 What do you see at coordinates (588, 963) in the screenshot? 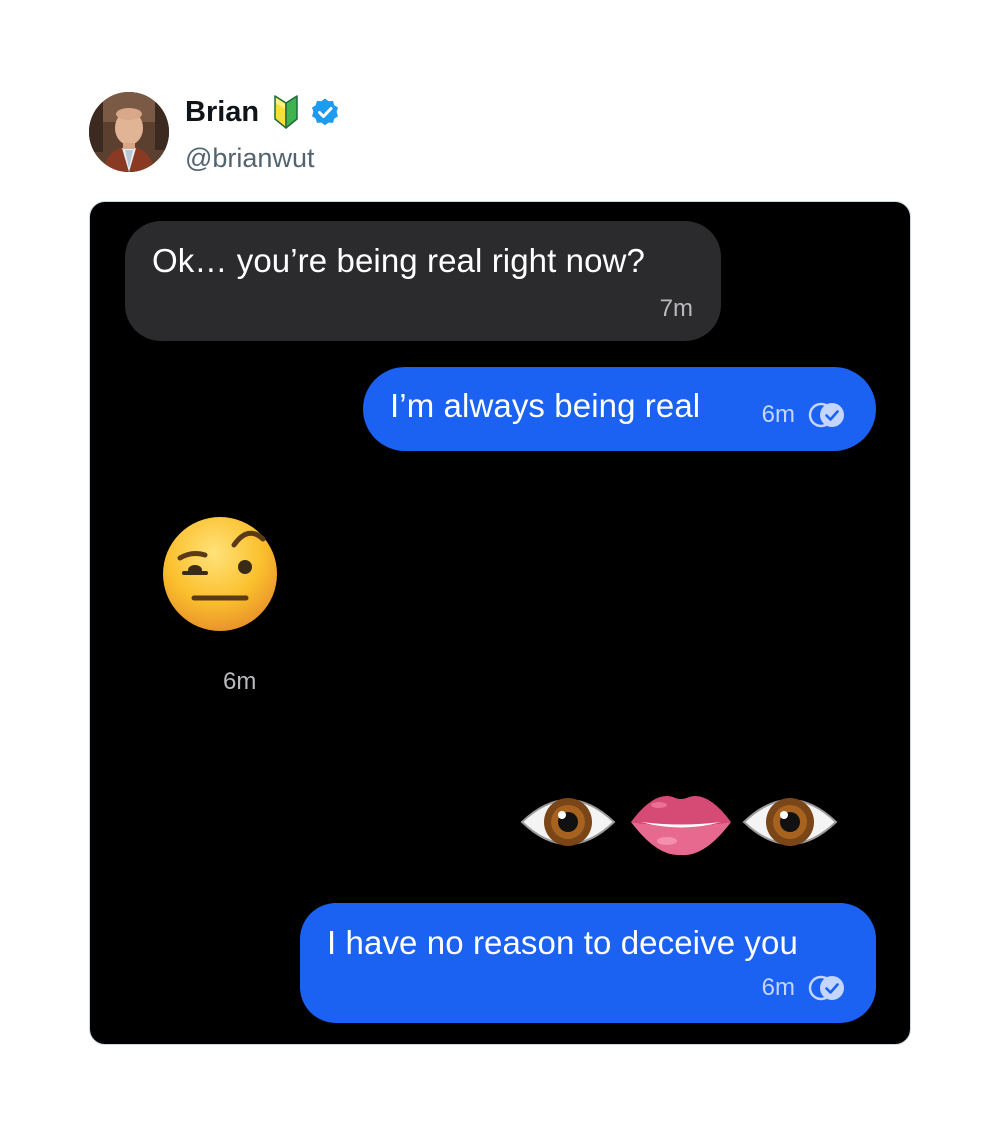
I see `outgoing-message-bubble: I have no reason to deceive you 6m` at bounding box center [588, 963].